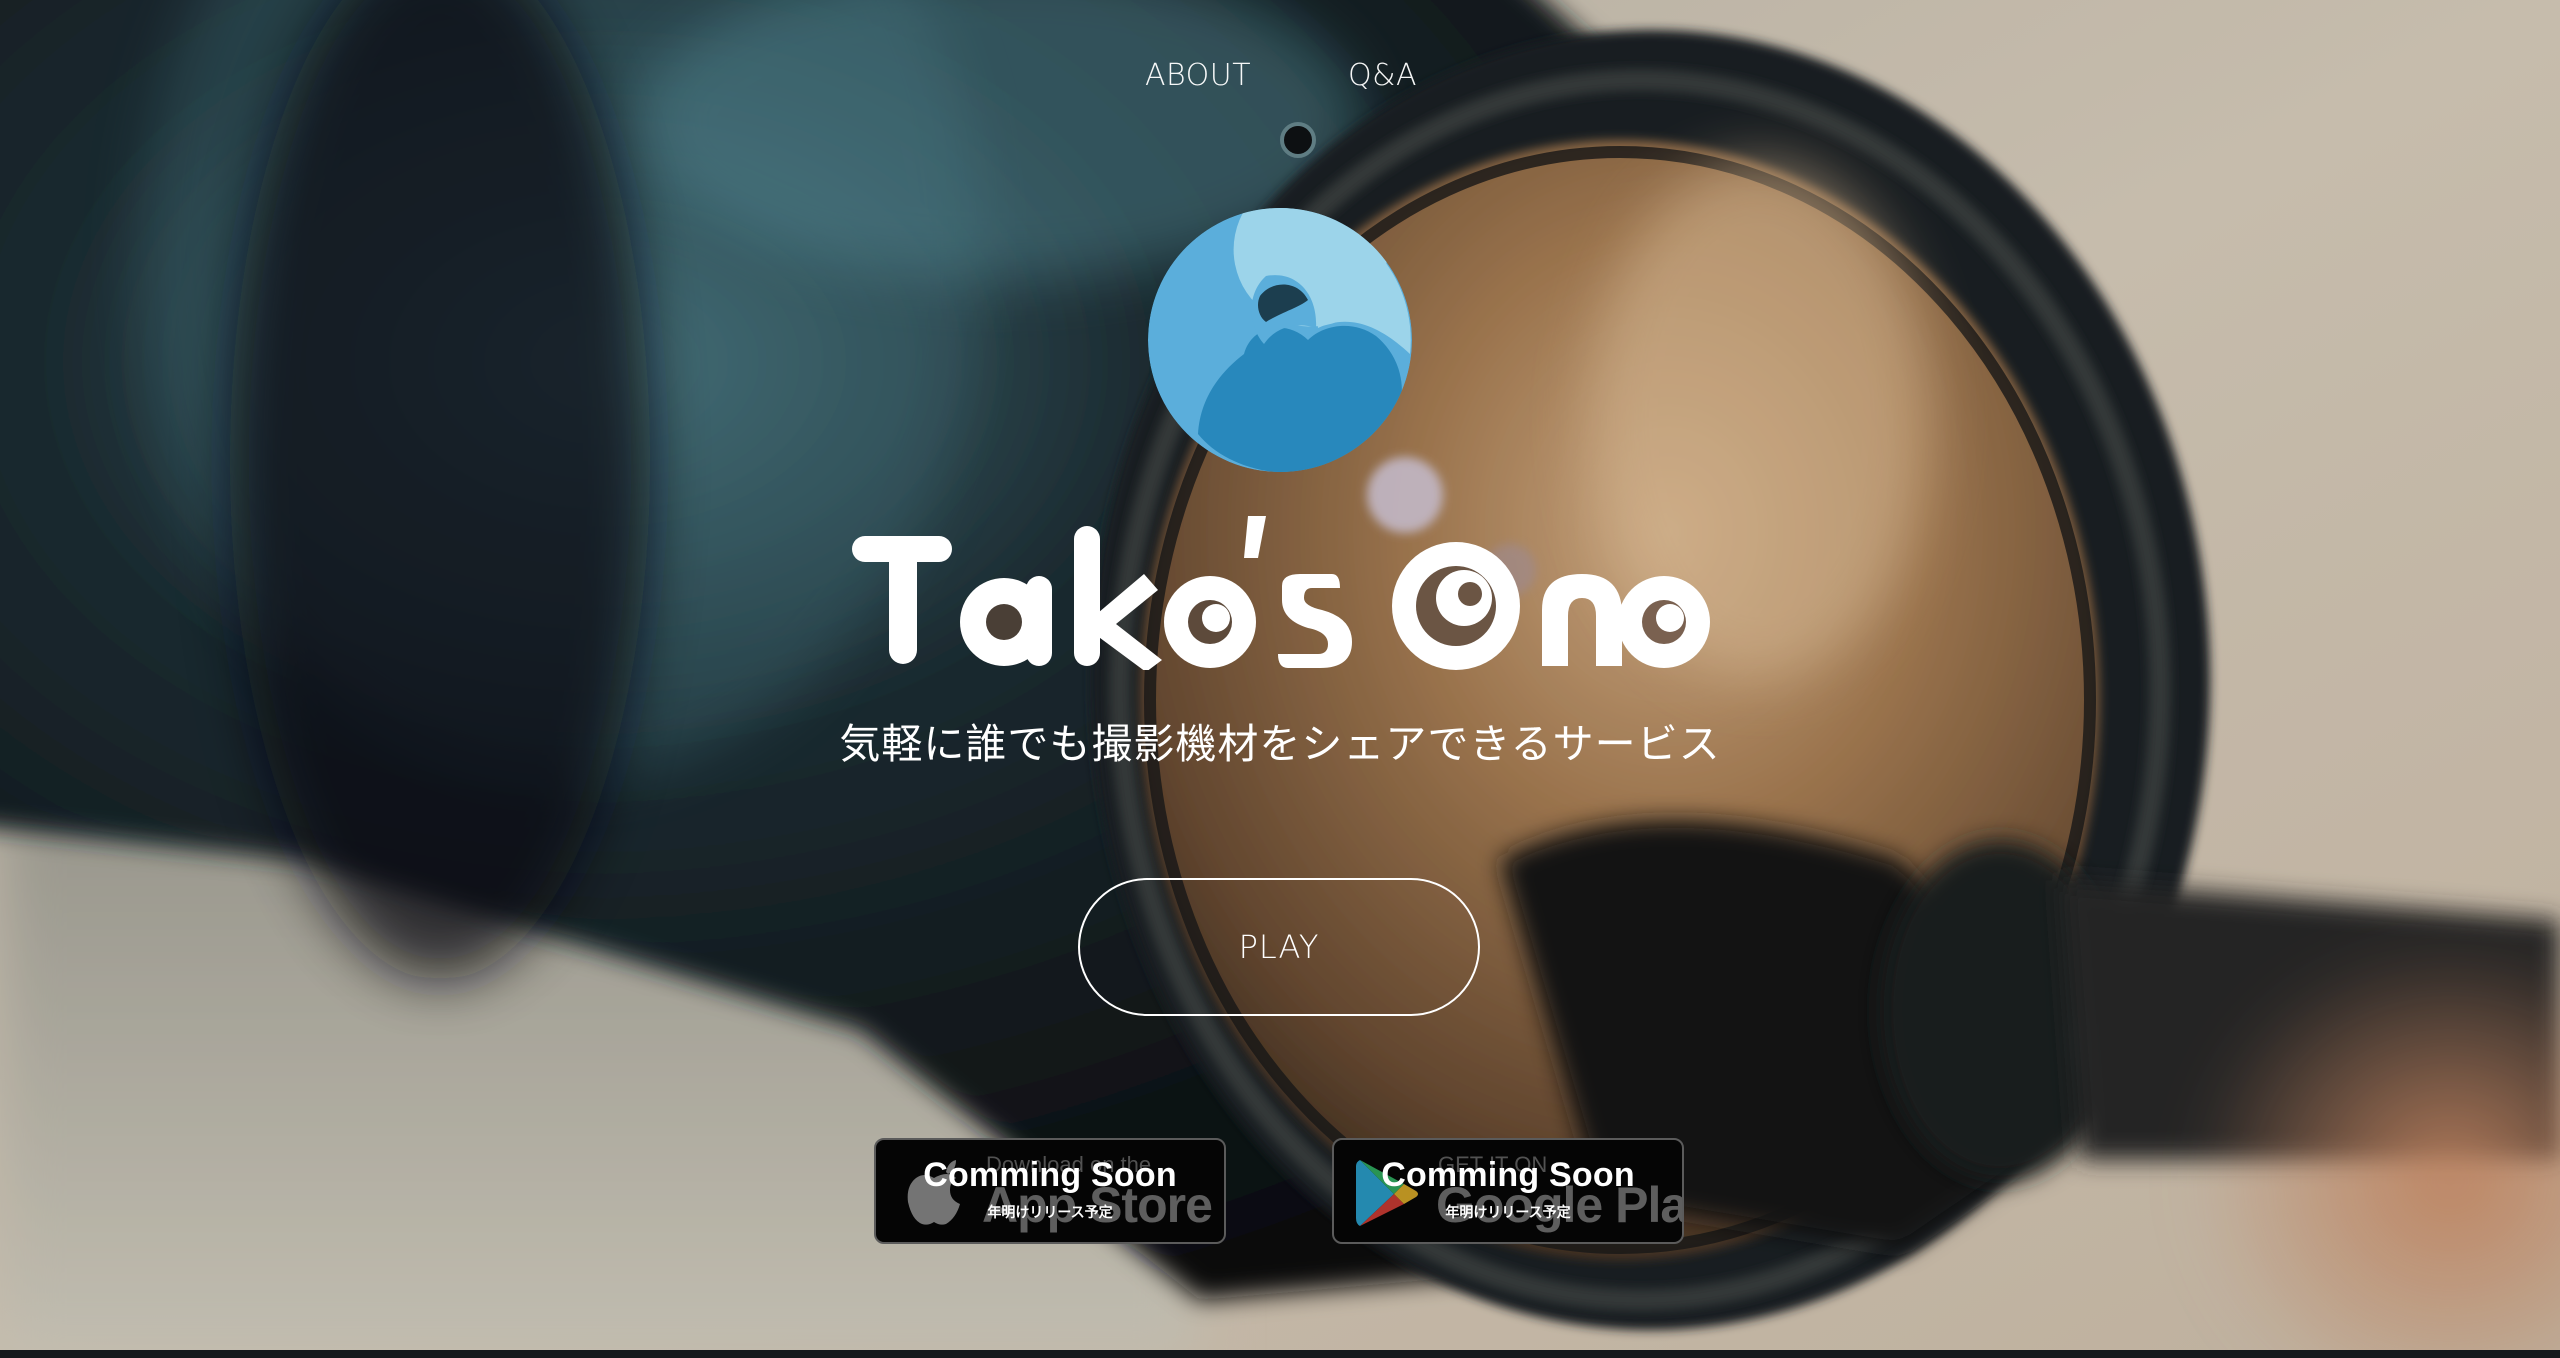  I want to click on takes-one-wordmark, so click(1281, 593).